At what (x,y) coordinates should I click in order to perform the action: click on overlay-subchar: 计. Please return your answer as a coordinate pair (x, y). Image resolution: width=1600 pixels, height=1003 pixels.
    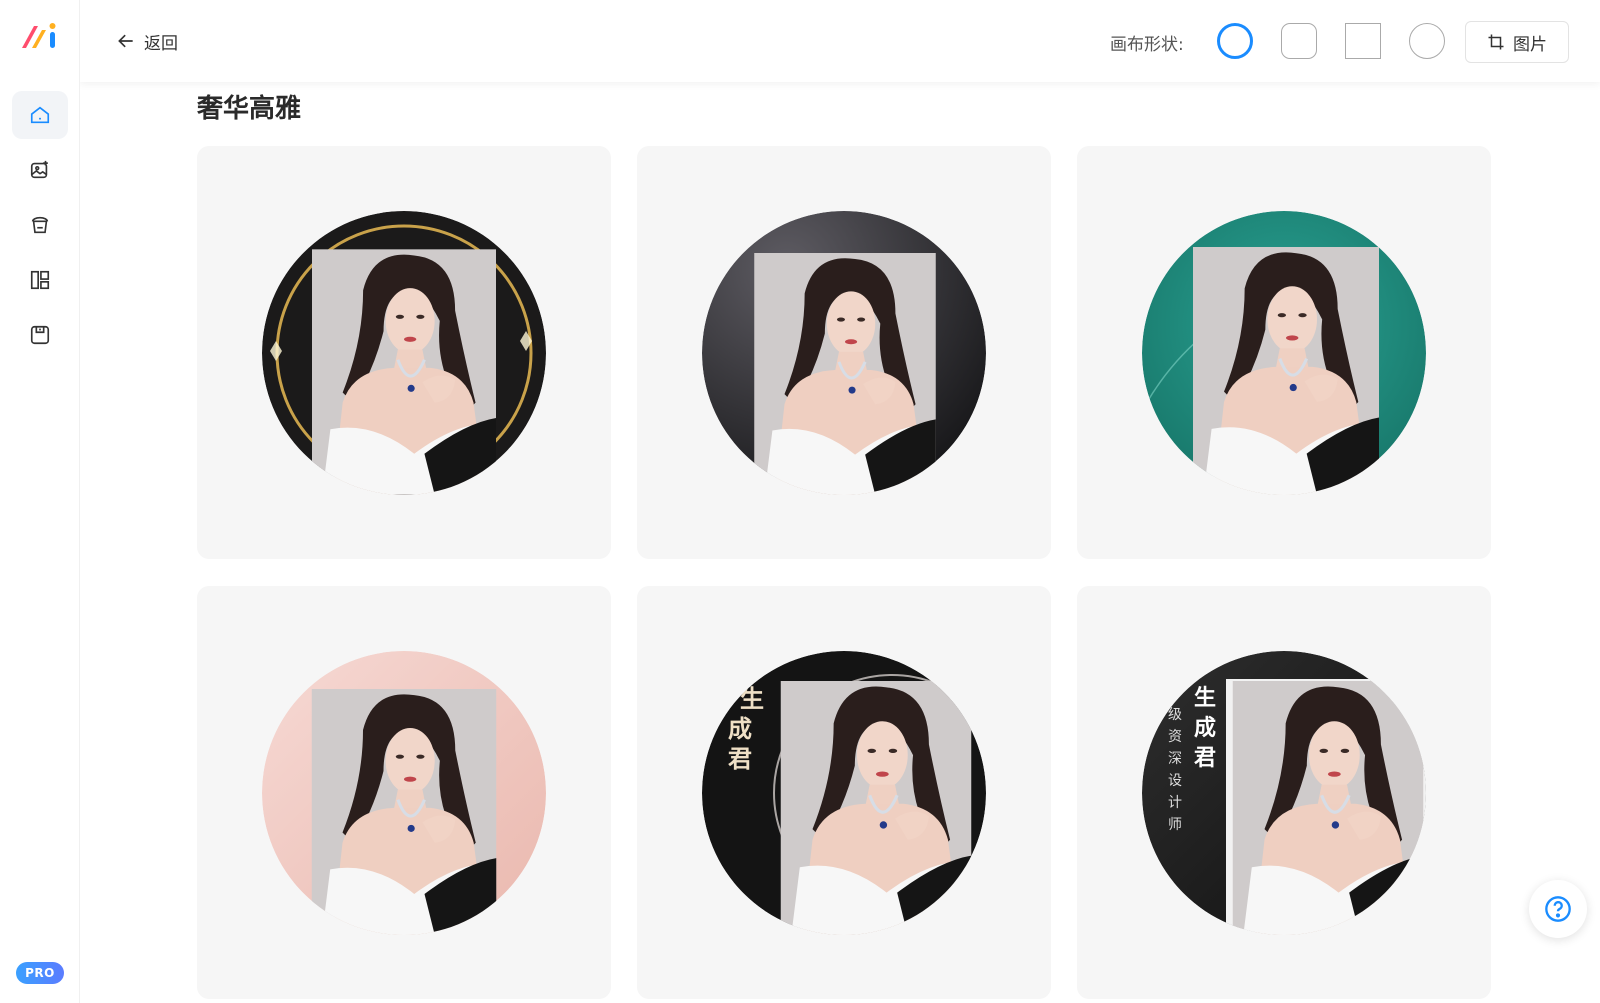
    Looking at the image, I should click on (1175, 803).